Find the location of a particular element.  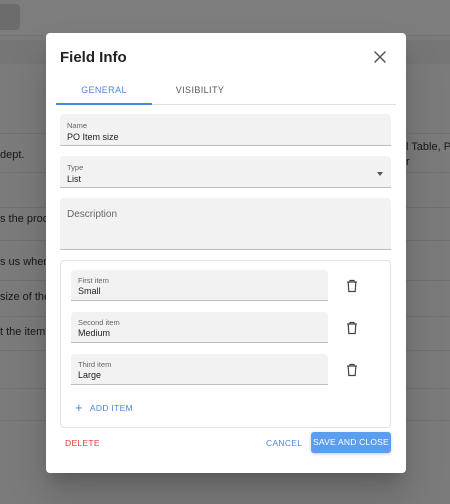

name-field: Name PO Item size is located at coordinates (225, 130).